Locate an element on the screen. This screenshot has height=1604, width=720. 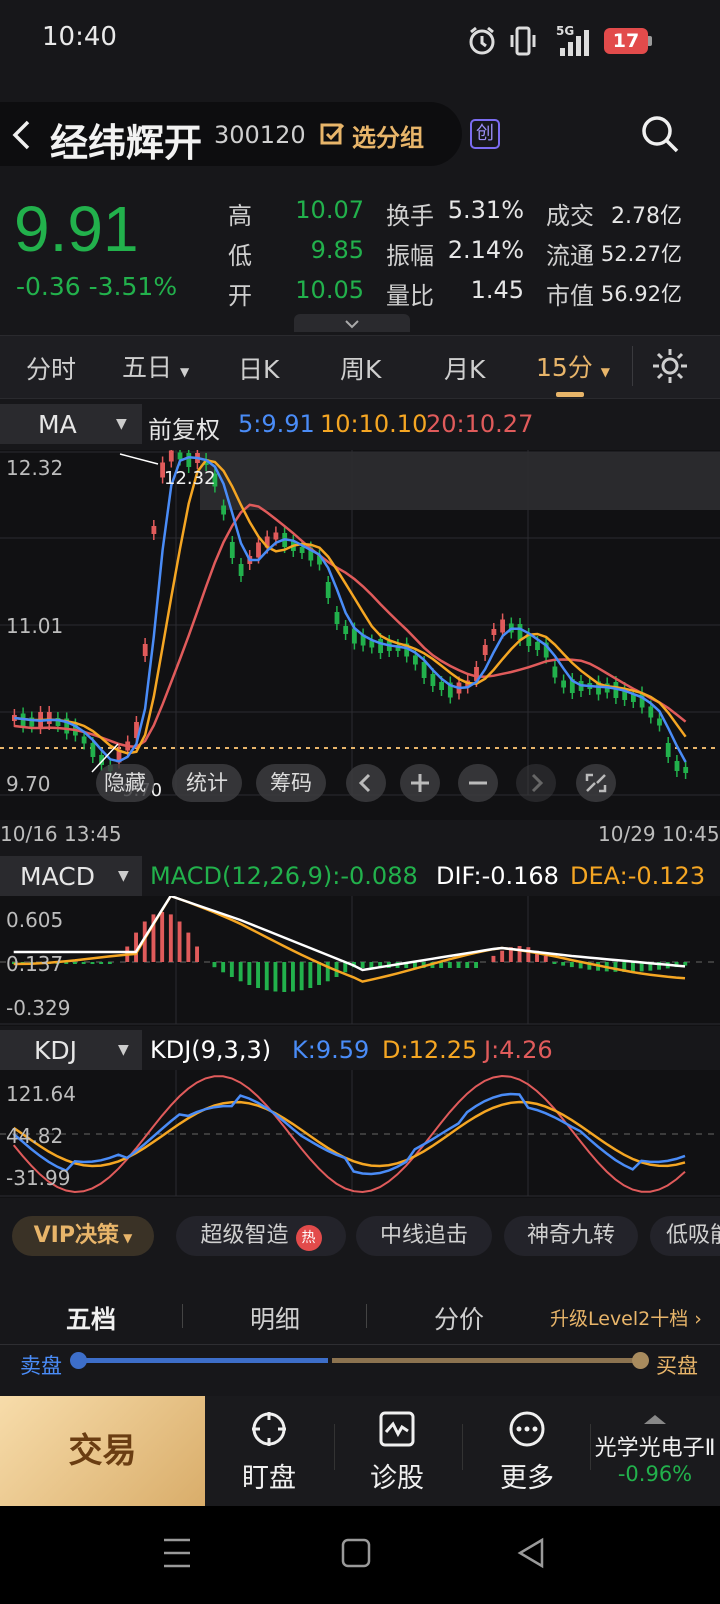
chevron-left-icon is located at coordinates (364, 783).